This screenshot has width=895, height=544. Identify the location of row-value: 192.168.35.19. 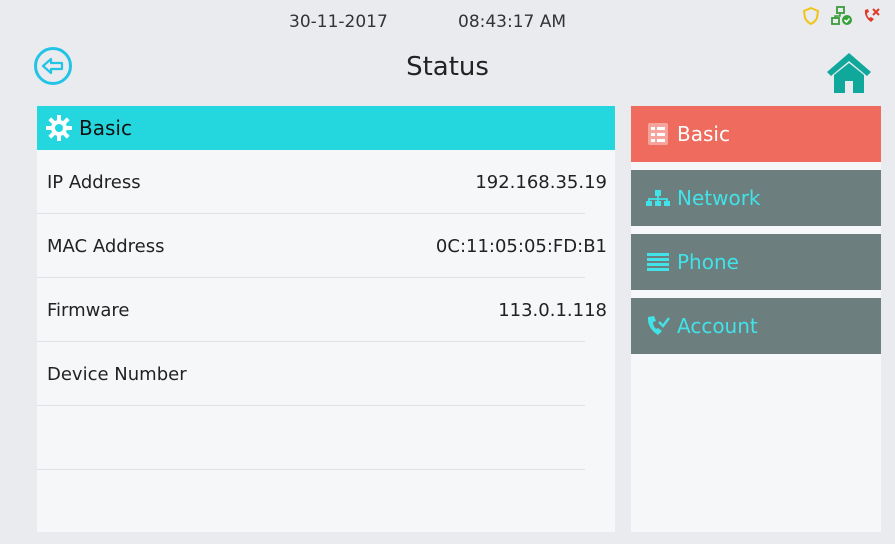
(541, 182).